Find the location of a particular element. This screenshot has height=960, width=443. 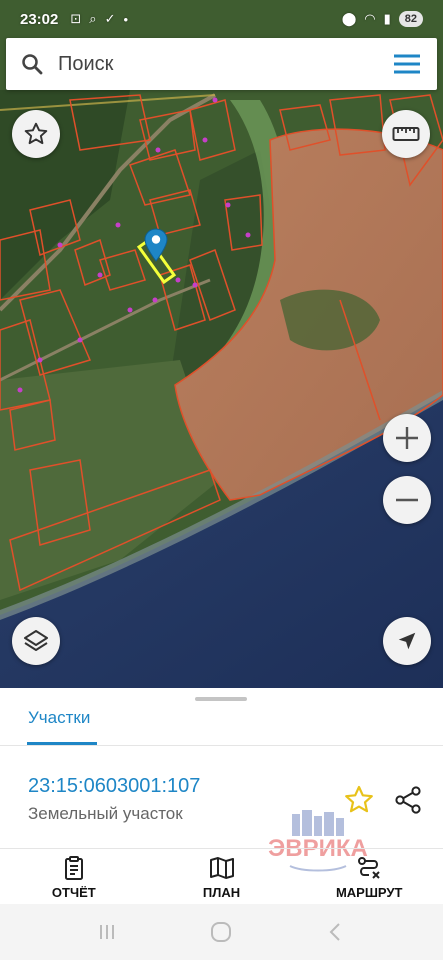

zoom-in-button is located at coordinates (407, 438).